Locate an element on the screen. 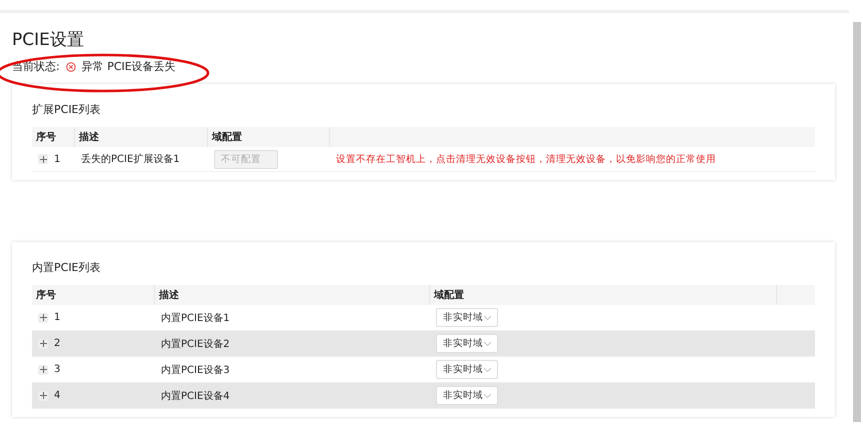  table-cell: 3 is located at coordinates (57, 369).